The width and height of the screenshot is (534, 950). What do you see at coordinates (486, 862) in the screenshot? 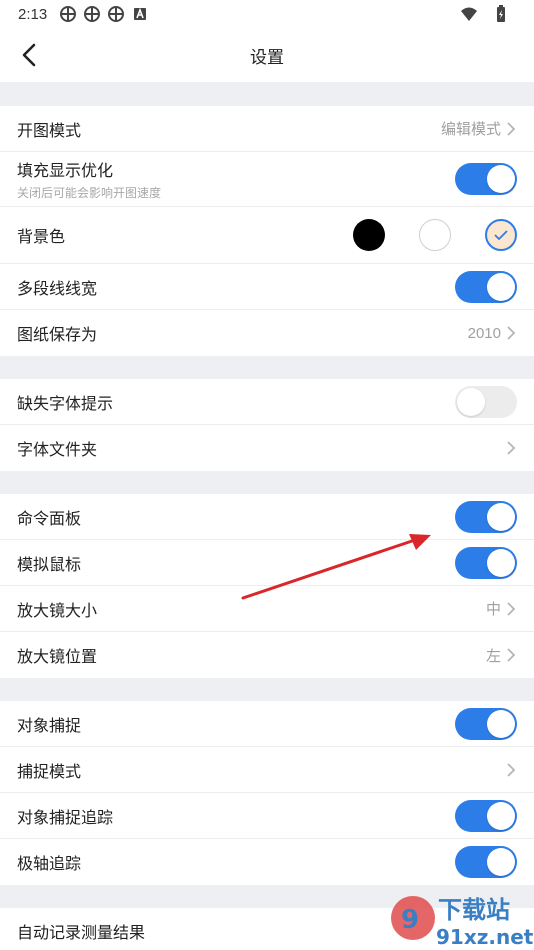
I see `polar-tracking-toggle` at bounding box center [486, 862].